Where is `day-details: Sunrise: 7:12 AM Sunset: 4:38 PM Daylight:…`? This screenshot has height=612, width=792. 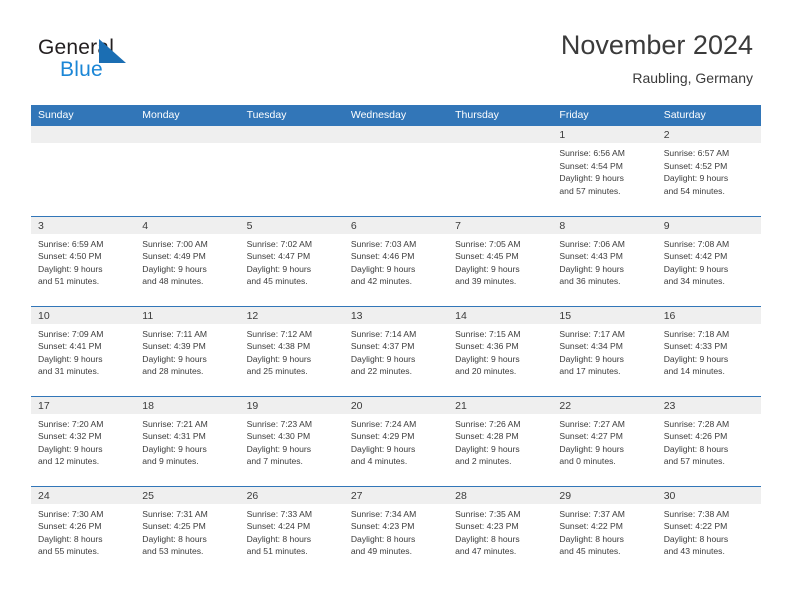 day-details: Sunrise: 7:12 AM Sunset: 4:38 PM Daylight:… is located at coordinates (292, 351).